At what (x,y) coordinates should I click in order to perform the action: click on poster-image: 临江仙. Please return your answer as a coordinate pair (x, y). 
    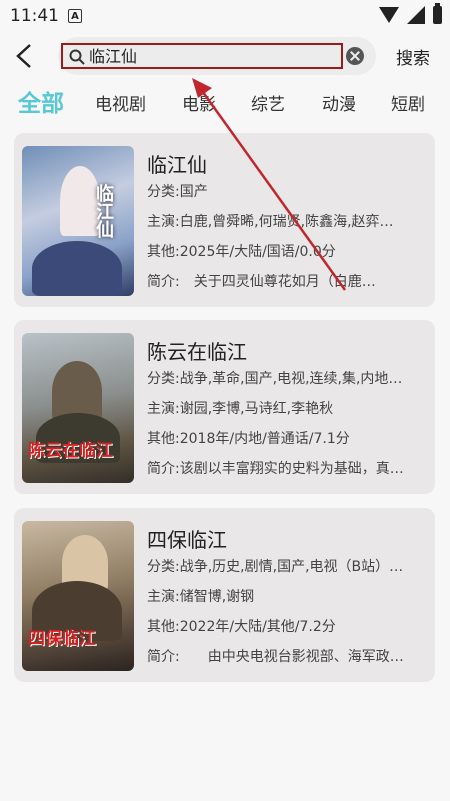
    Looking at the image, I should click on (78, 221).